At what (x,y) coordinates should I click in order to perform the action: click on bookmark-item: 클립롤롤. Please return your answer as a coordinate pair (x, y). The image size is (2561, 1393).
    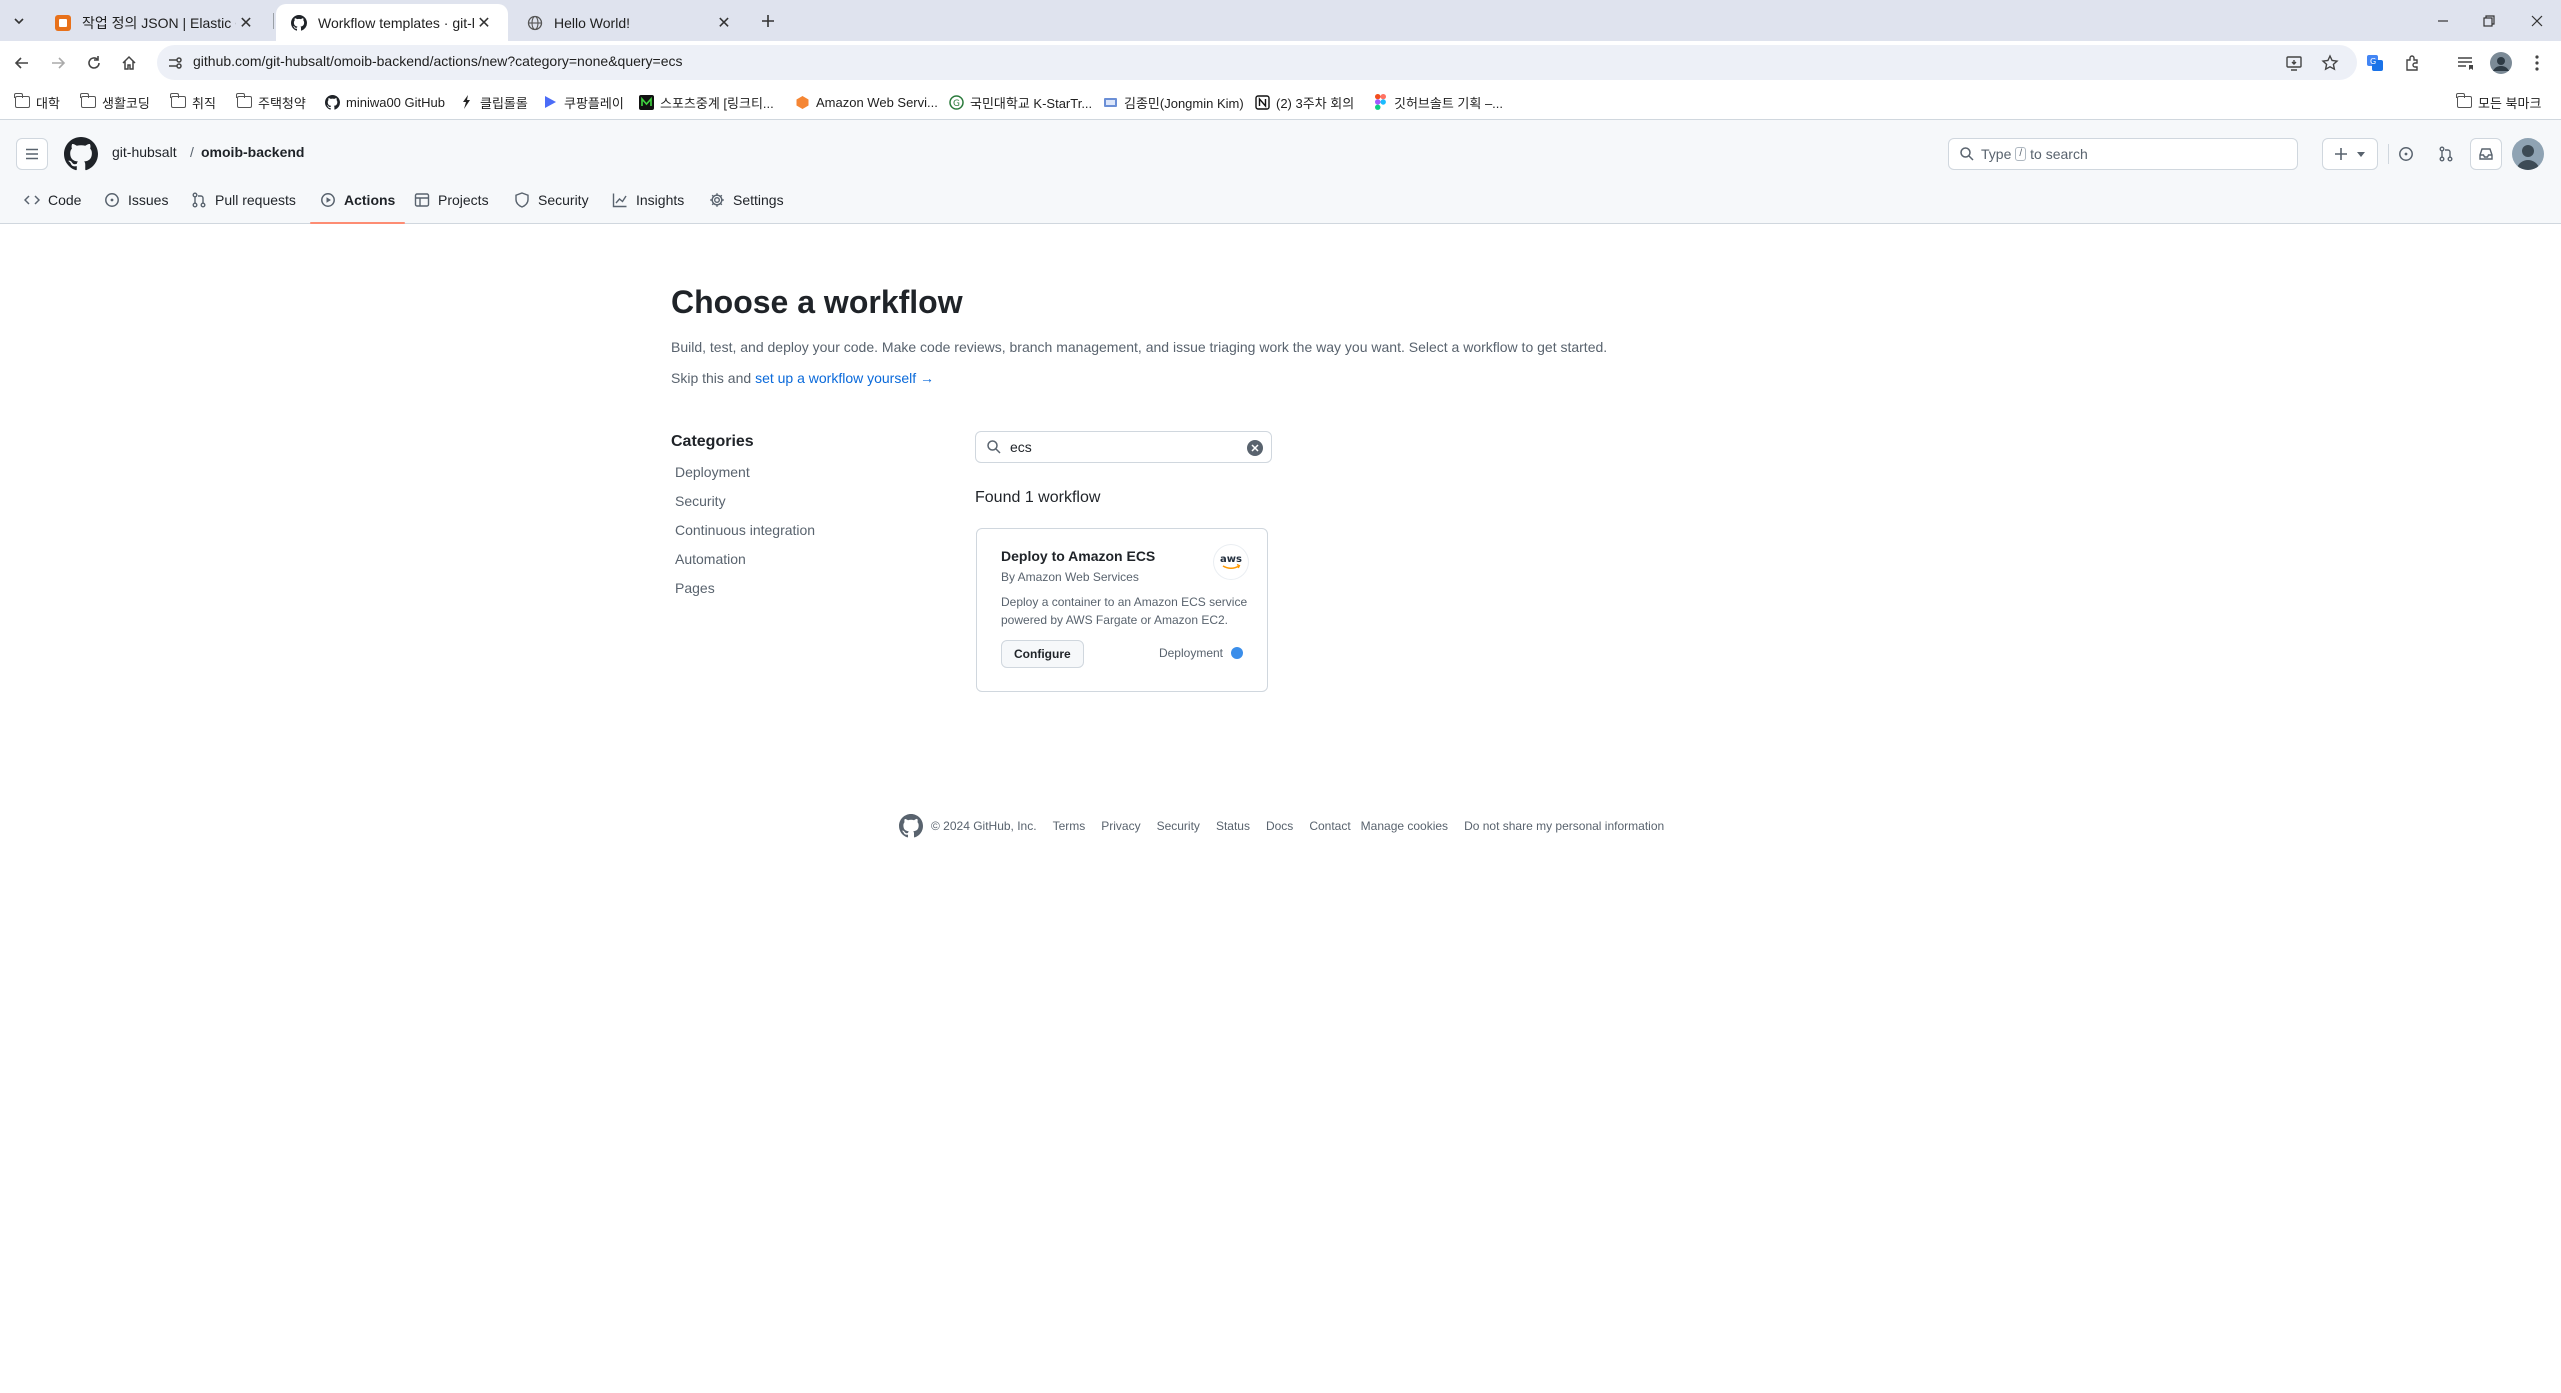
    Looking at the image, I should click on (493, 102).